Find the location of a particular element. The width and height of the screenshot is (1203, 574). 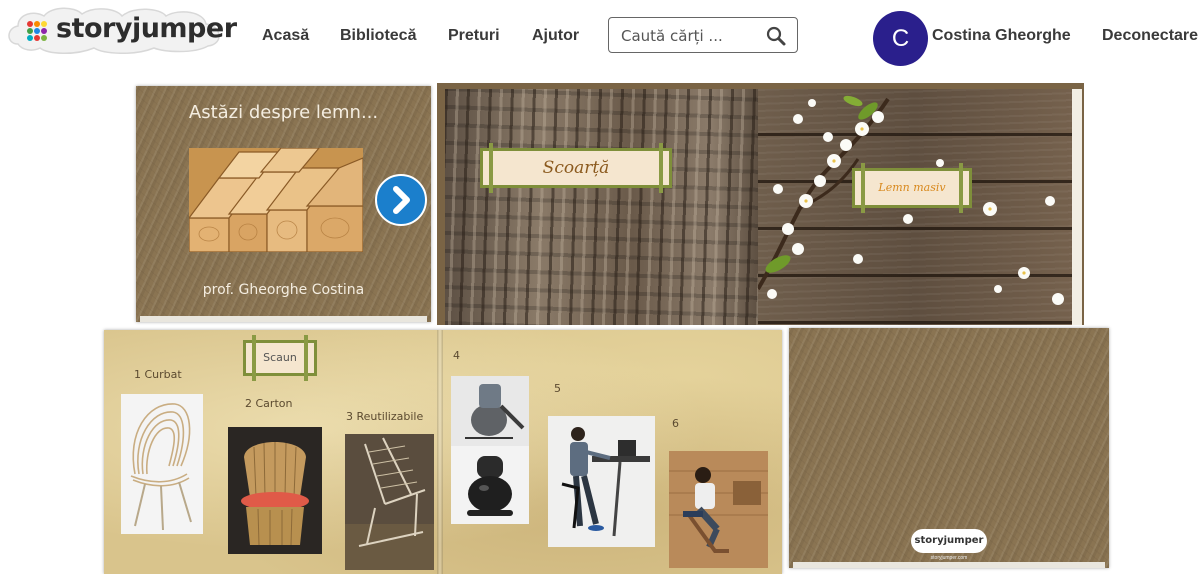

lumber-image is located at coordinates (276, 200).